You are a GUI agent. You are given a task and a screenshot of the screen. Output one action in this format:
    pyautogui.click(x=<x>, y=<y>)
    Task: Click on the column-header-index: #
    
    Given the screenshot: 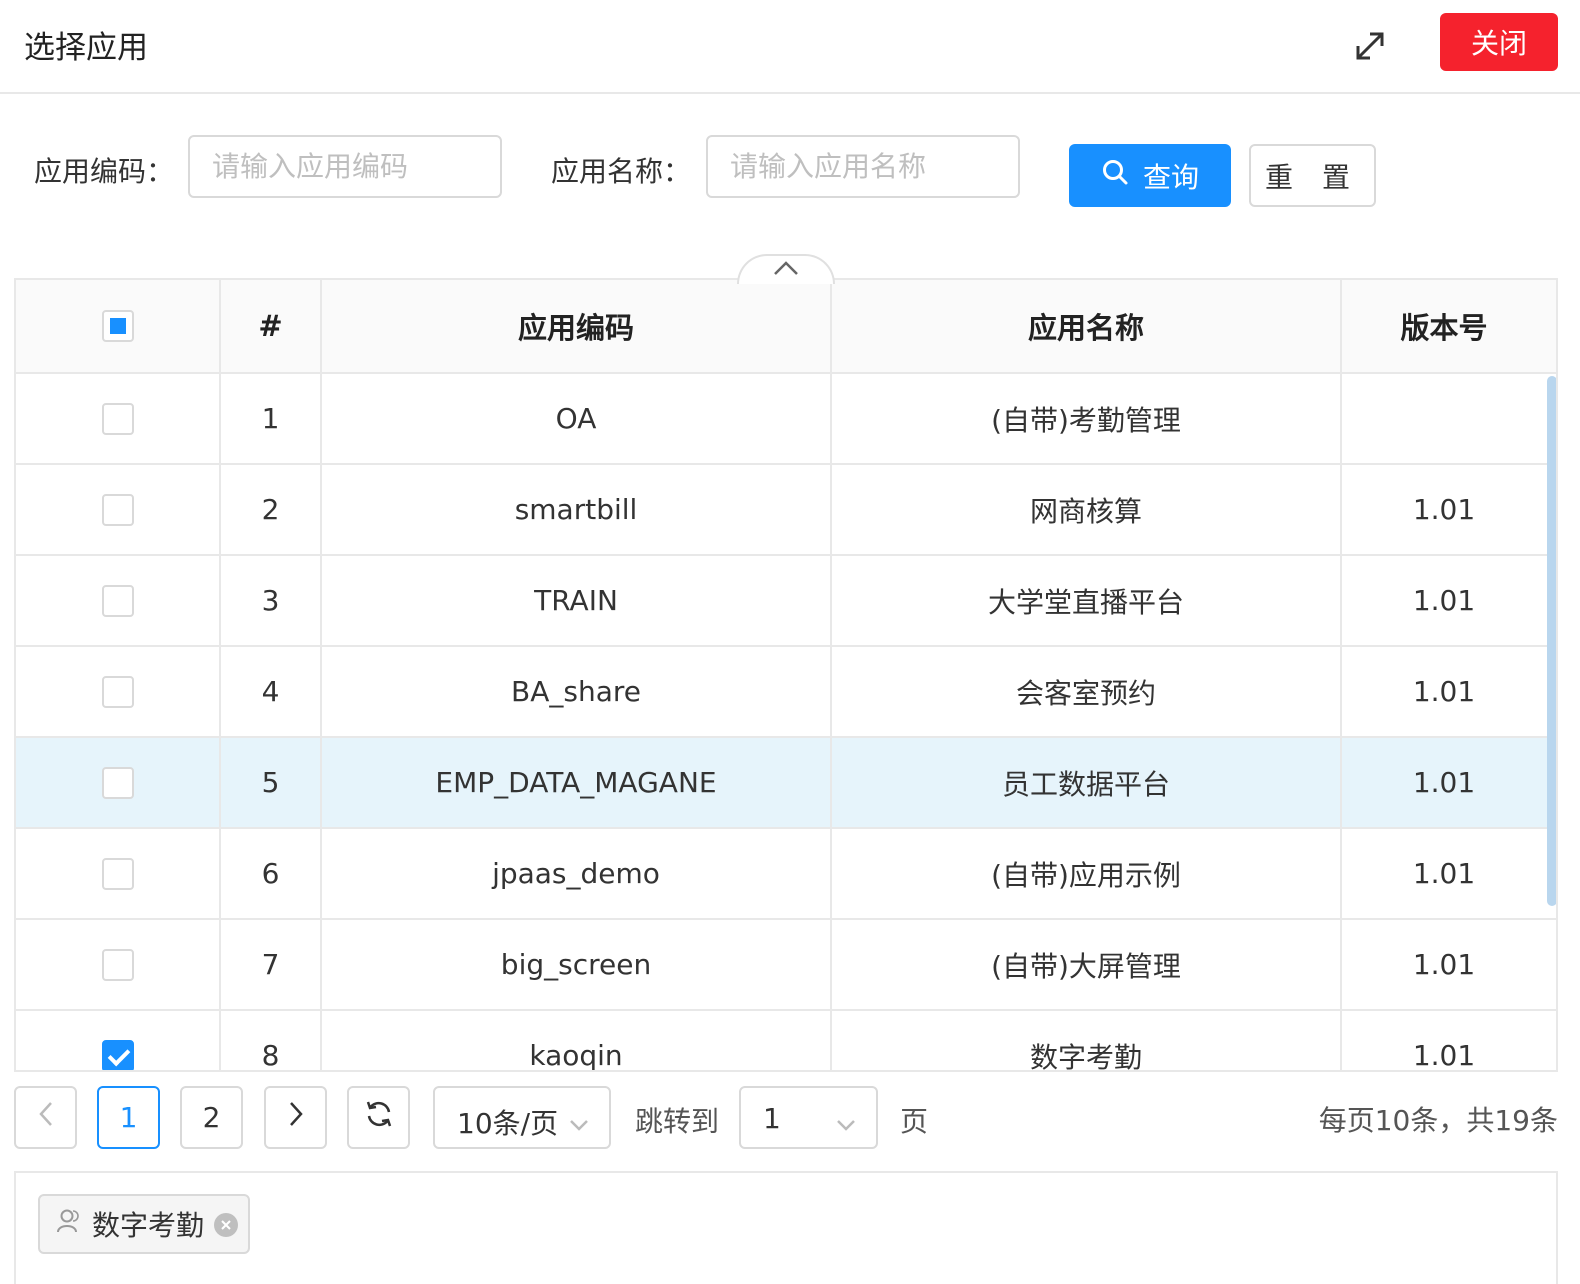 What is the action you would take?
    pyautogui.click(x=271, y=326)
    